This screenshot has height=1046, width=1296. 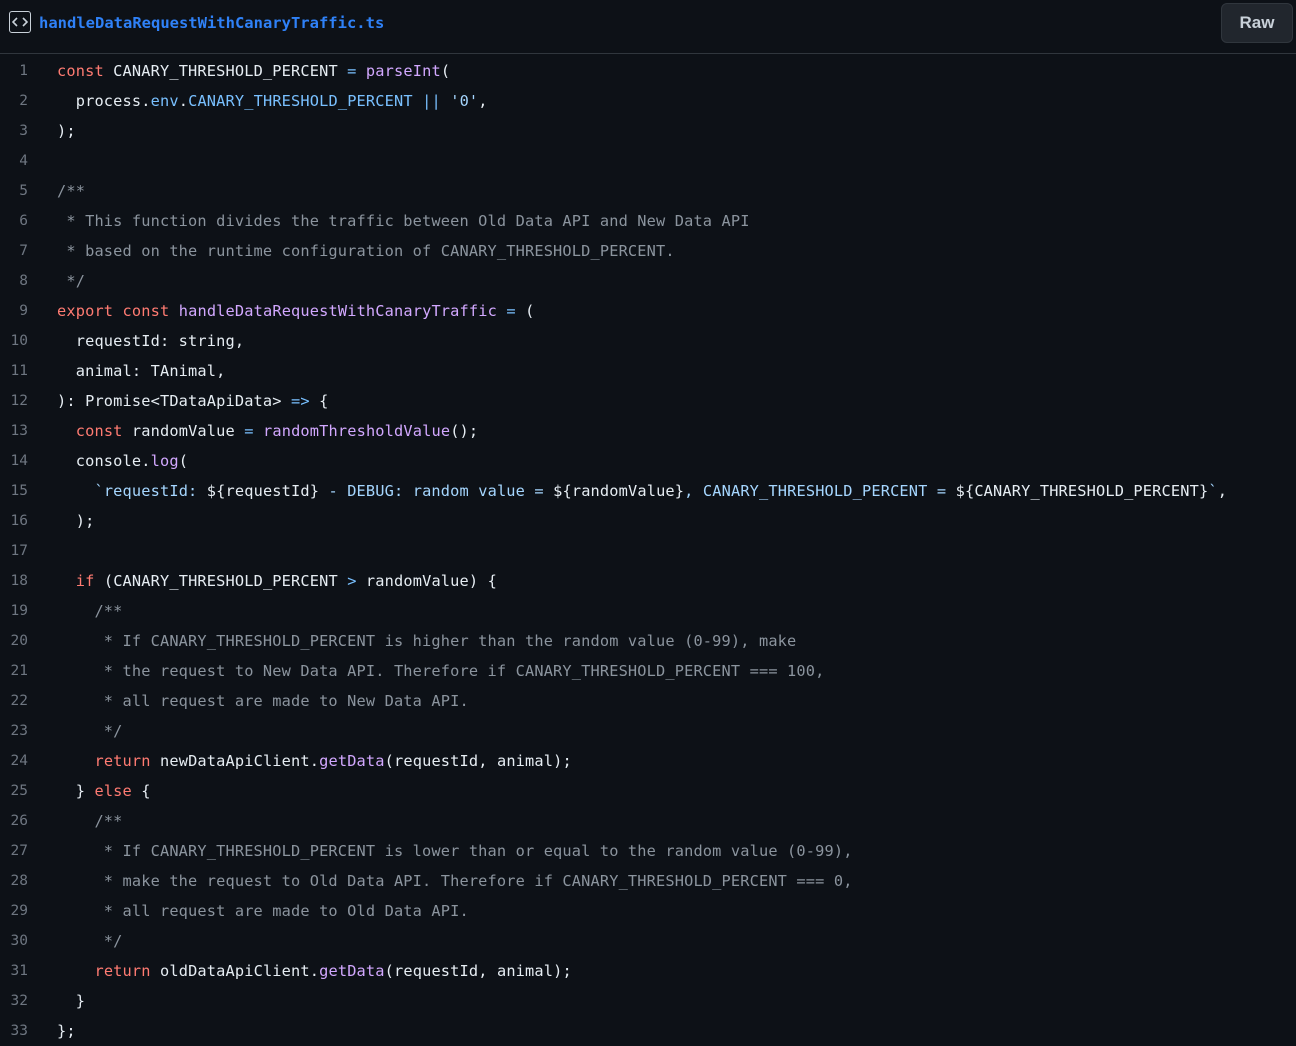 I want to click on code-line: 10 requestId: string,, so click(x=648, y=341).